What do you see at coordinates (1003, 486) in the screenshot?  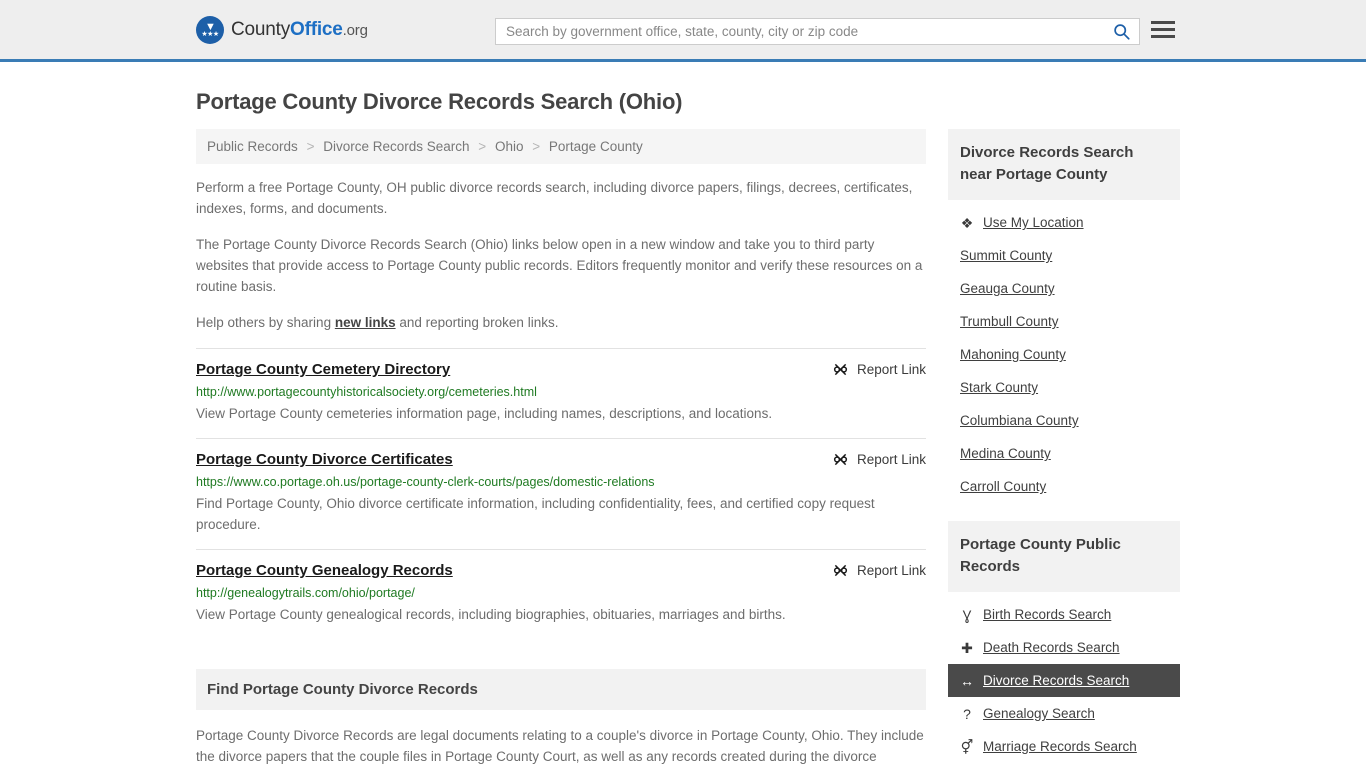 I see `sidebar-item-label: Carroll County` at bounding box center [1003, 486].